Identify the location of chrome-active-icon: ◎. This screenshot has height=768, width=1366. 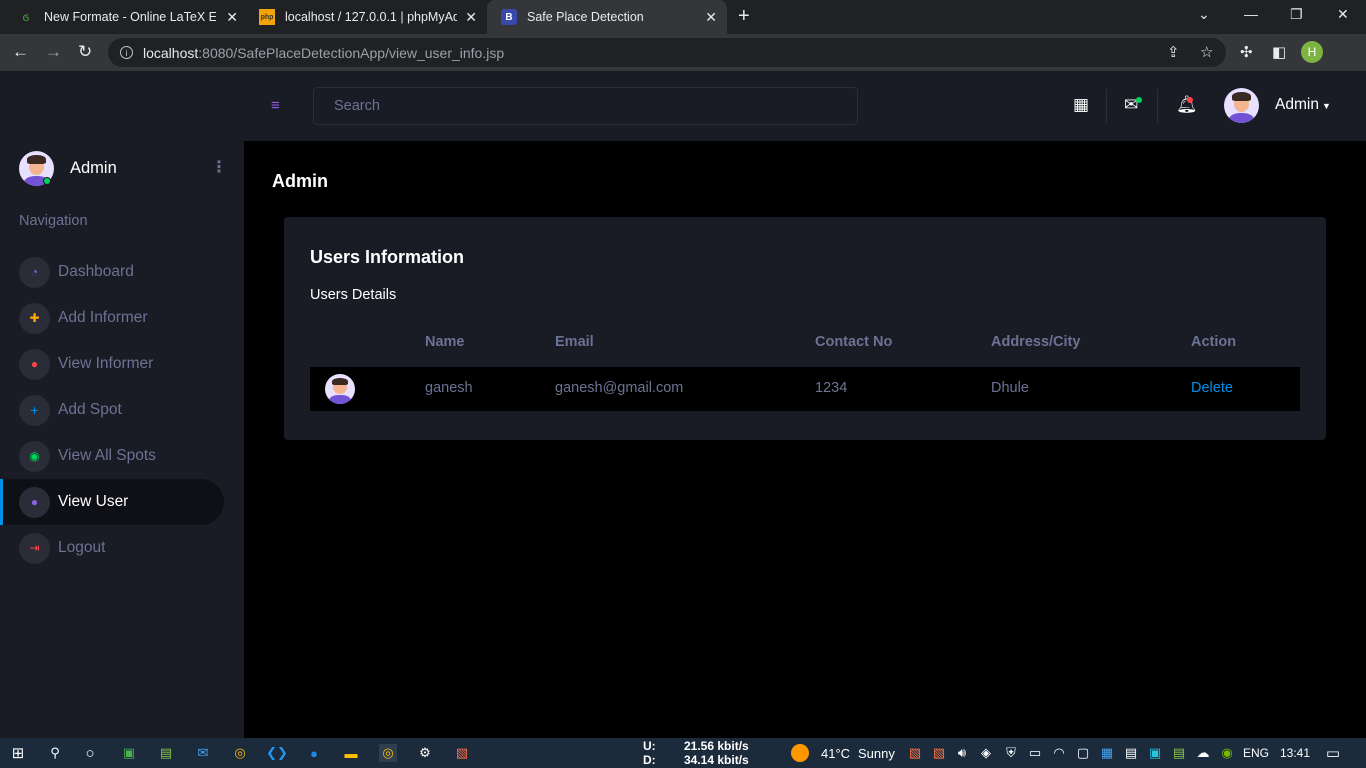
(388, 753).